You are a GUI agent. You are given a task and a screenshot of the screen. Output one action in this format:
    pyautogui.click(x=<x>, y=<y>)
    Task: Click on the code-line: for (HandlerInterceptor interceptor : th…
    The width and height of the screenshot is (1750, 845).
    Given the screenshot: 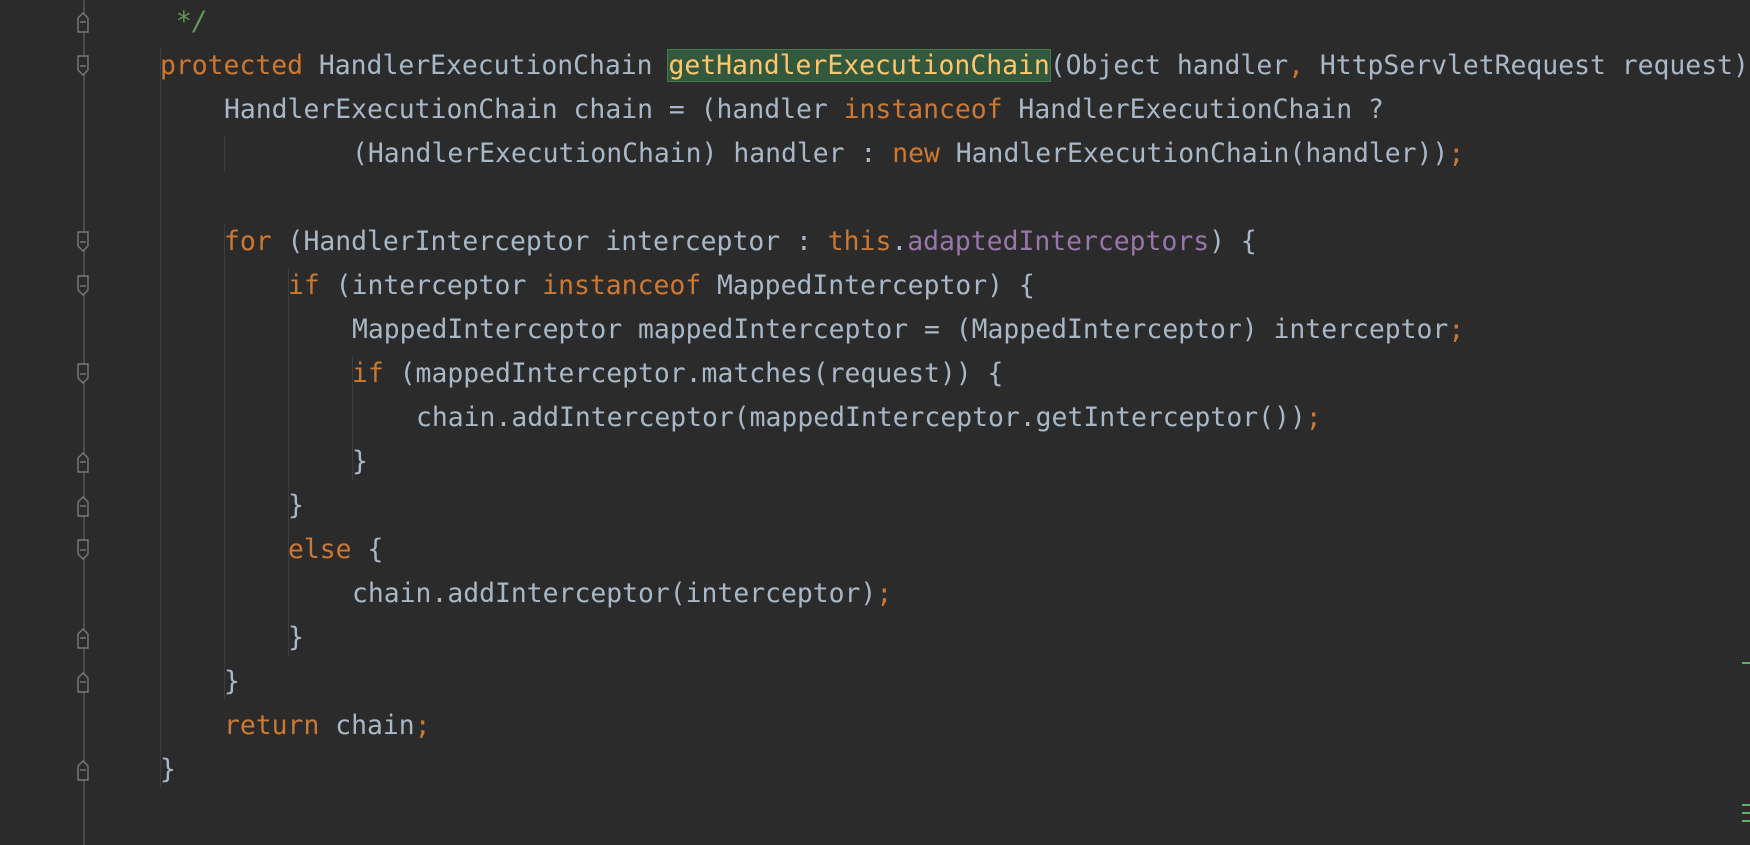 What is the action you would take?
    pyautogui.click(x=740, y=242)
    